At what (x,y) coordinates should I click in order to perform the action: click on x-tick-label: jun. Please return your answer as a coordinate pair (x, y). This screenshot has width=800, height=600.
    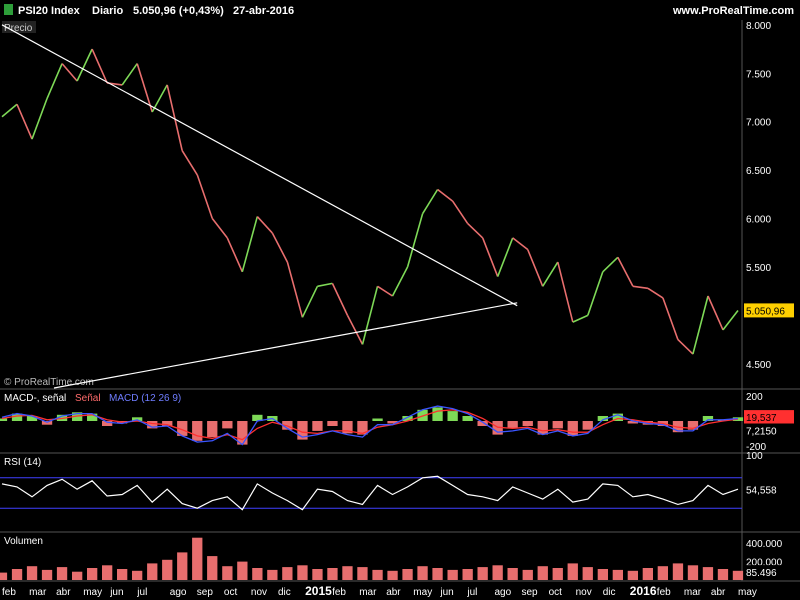
    Looking at the image, I should click on (116, 592).